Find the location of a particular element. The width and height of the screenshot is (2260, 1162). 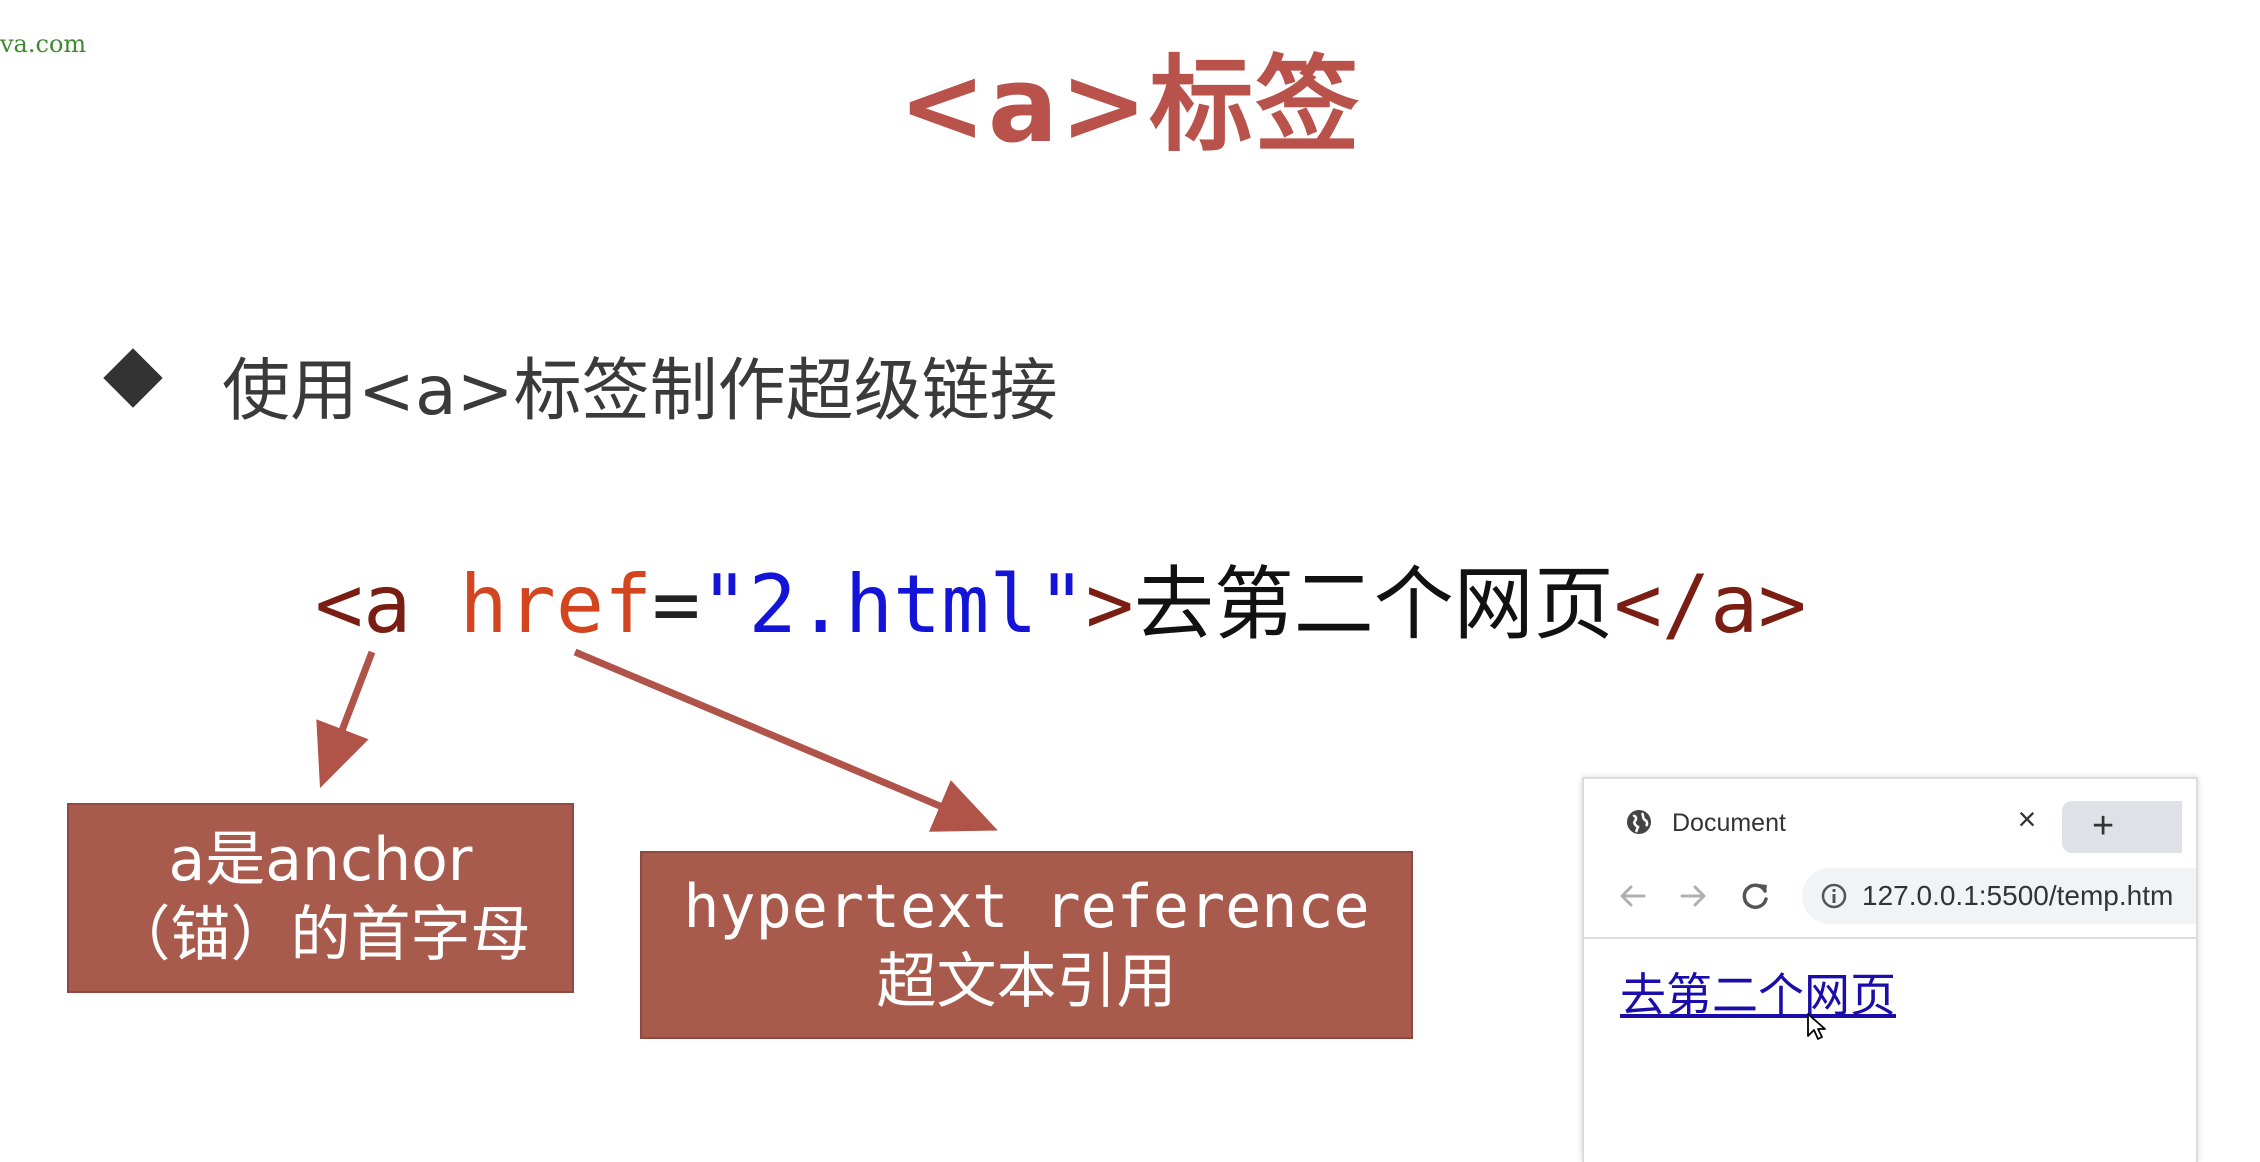

new-tab-button: + is located at coordinates (2122, 827).